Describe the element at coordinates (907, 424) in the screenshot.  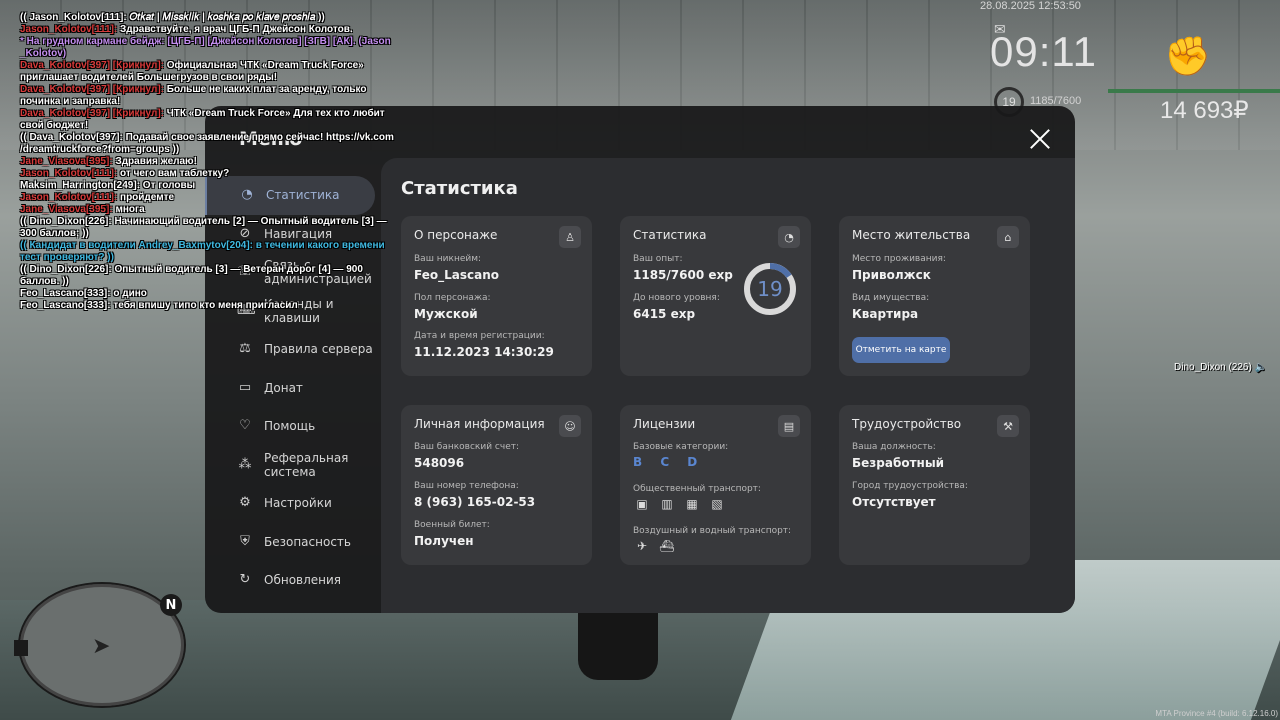
I see `card-title: Трудоустройство` at that location.